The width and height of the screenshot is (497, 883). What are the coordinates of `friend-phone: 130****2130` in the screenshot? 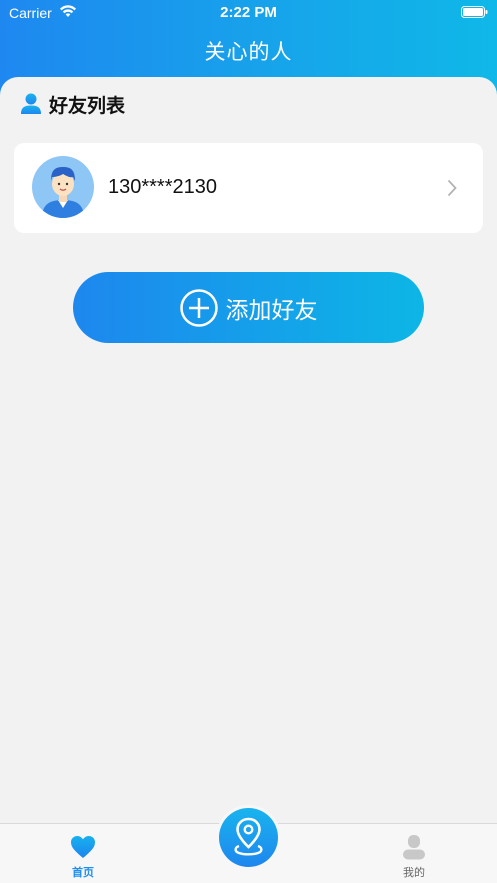 It's located at (162, 187).